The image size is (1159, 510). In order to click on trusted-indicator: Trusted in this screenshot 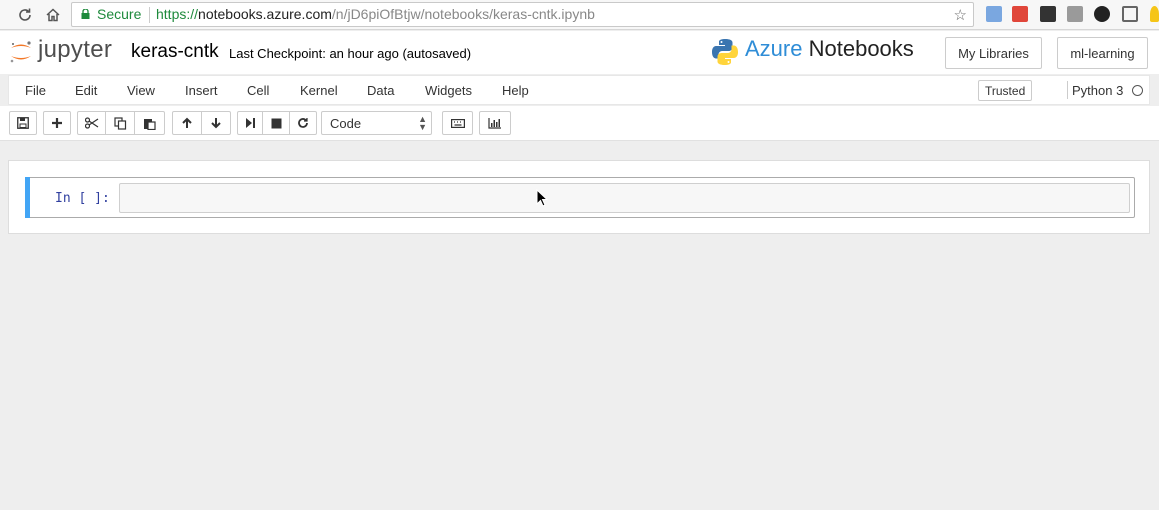, I will do `click(1005, 90)`.